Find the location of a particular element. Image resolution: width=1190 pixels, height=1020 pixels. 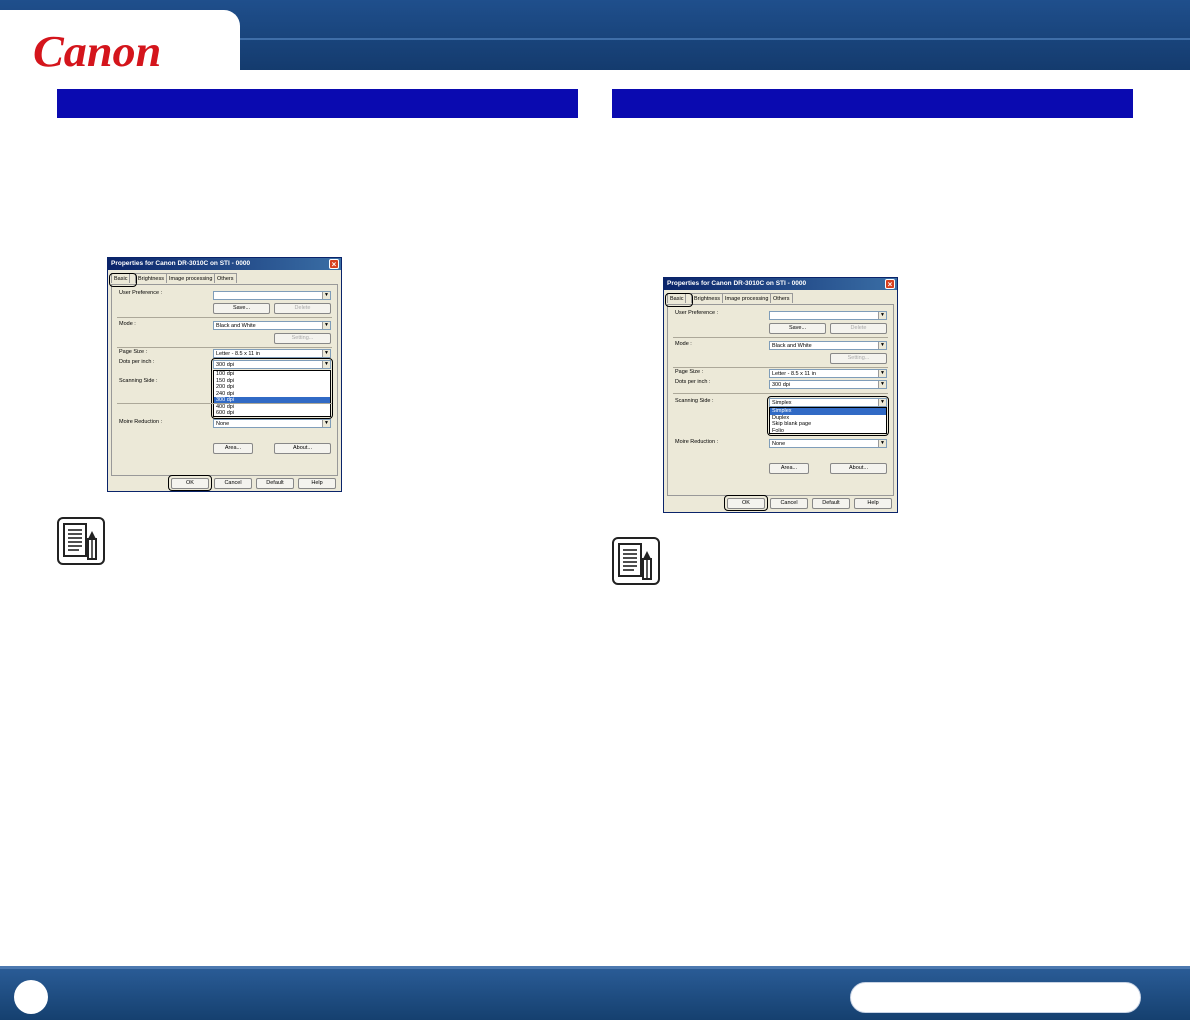

page-footer is located at coordinates (595, 993).